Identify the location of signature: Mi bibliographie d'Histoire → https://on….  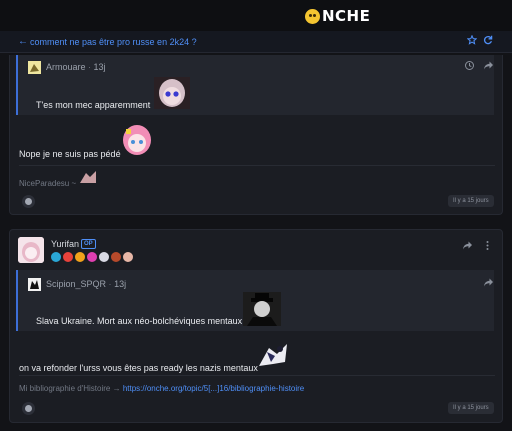
(161, 388).